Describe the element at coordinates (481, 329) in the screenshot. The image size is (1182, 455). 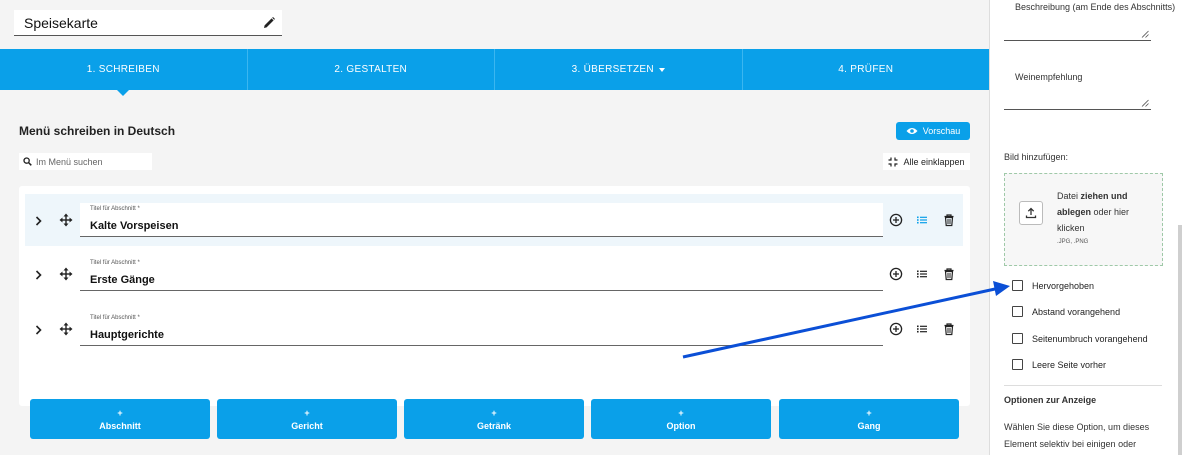
I see `section-title-field: Titel für Abschnitt * Hauptgerichte` at that location.